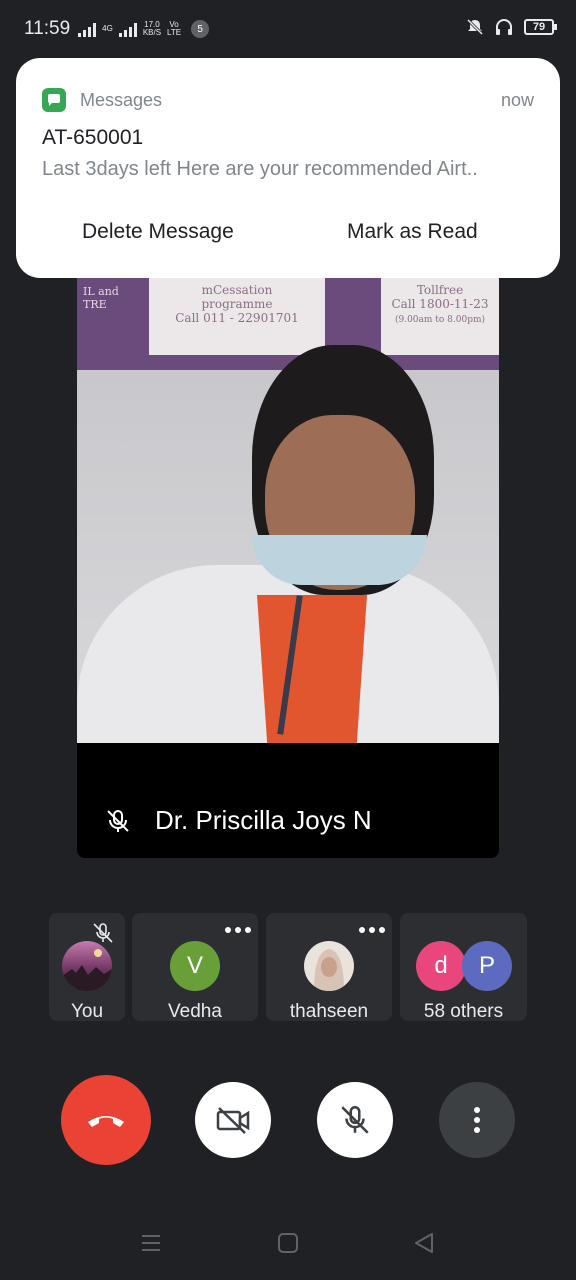 The height and width of the screenshot is (1280, 576). What do you see at coordinates (158, 232) in the screenshot?
I see `delete-message-button: Delete Message` at bounding box center [158, 232].